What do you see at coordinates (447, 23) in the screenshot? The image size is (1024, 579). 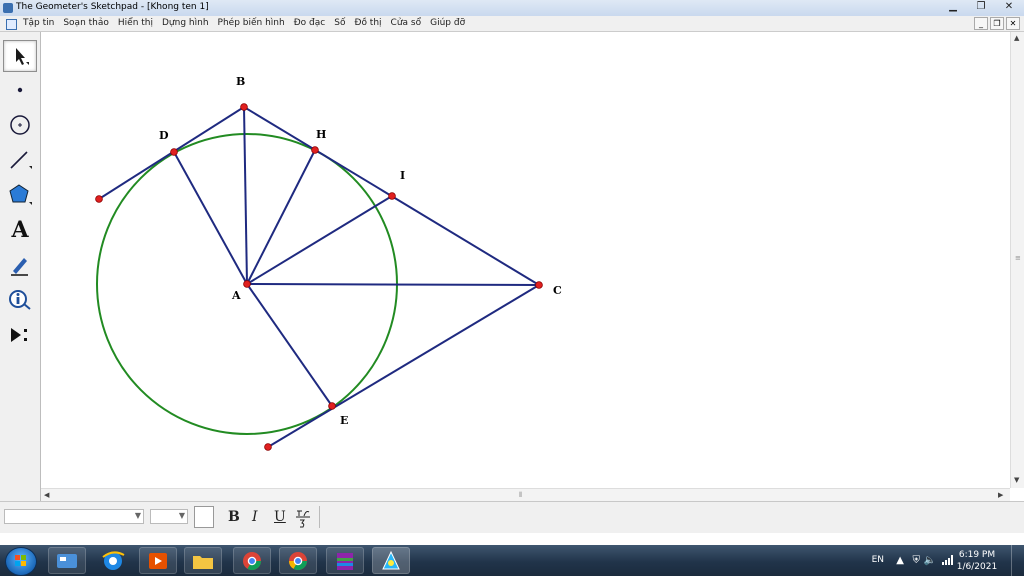 I see `menu-item-9: Giúp đỡ` at bounding box center [447, 23].